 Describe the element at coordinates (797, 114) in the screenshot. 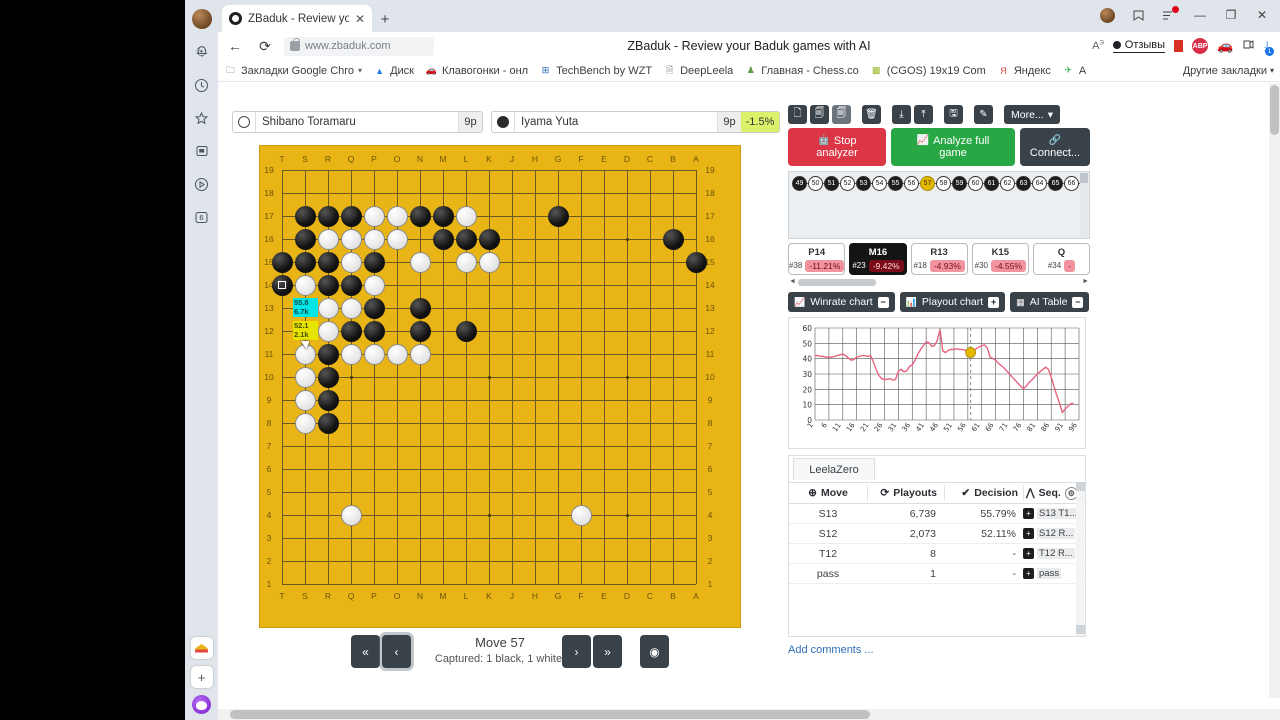

I see `new-file-icon: 🗋` at that location.